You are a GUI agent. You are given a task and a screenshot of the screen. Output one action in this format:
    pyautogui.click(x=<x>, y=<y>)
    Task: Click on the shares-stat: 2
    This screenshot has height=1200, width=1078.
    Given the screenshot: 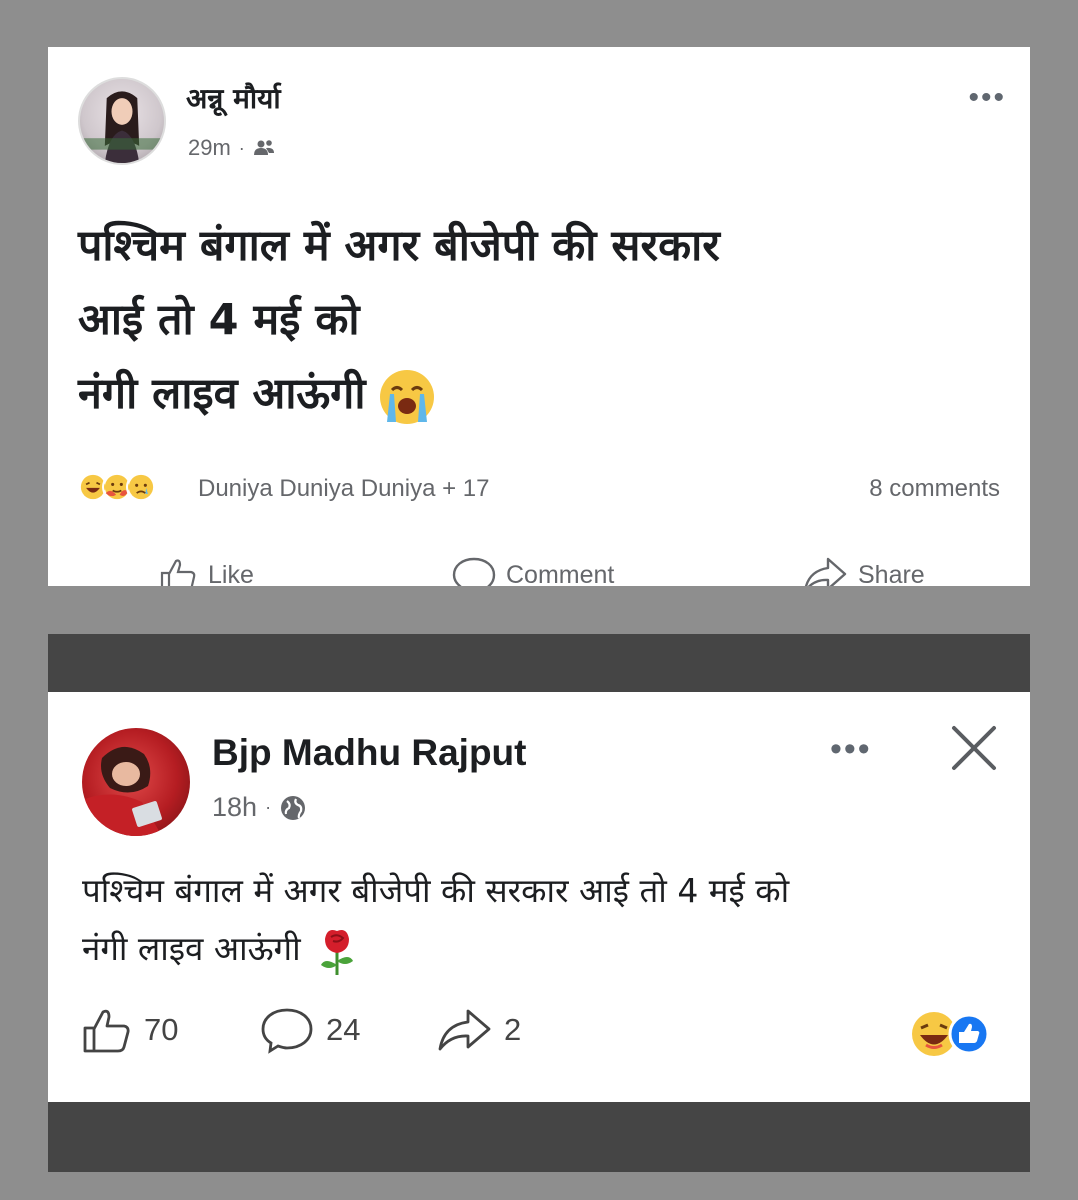 What is the action you would take?
    pyautogui.click(x=478, y=1030)
    